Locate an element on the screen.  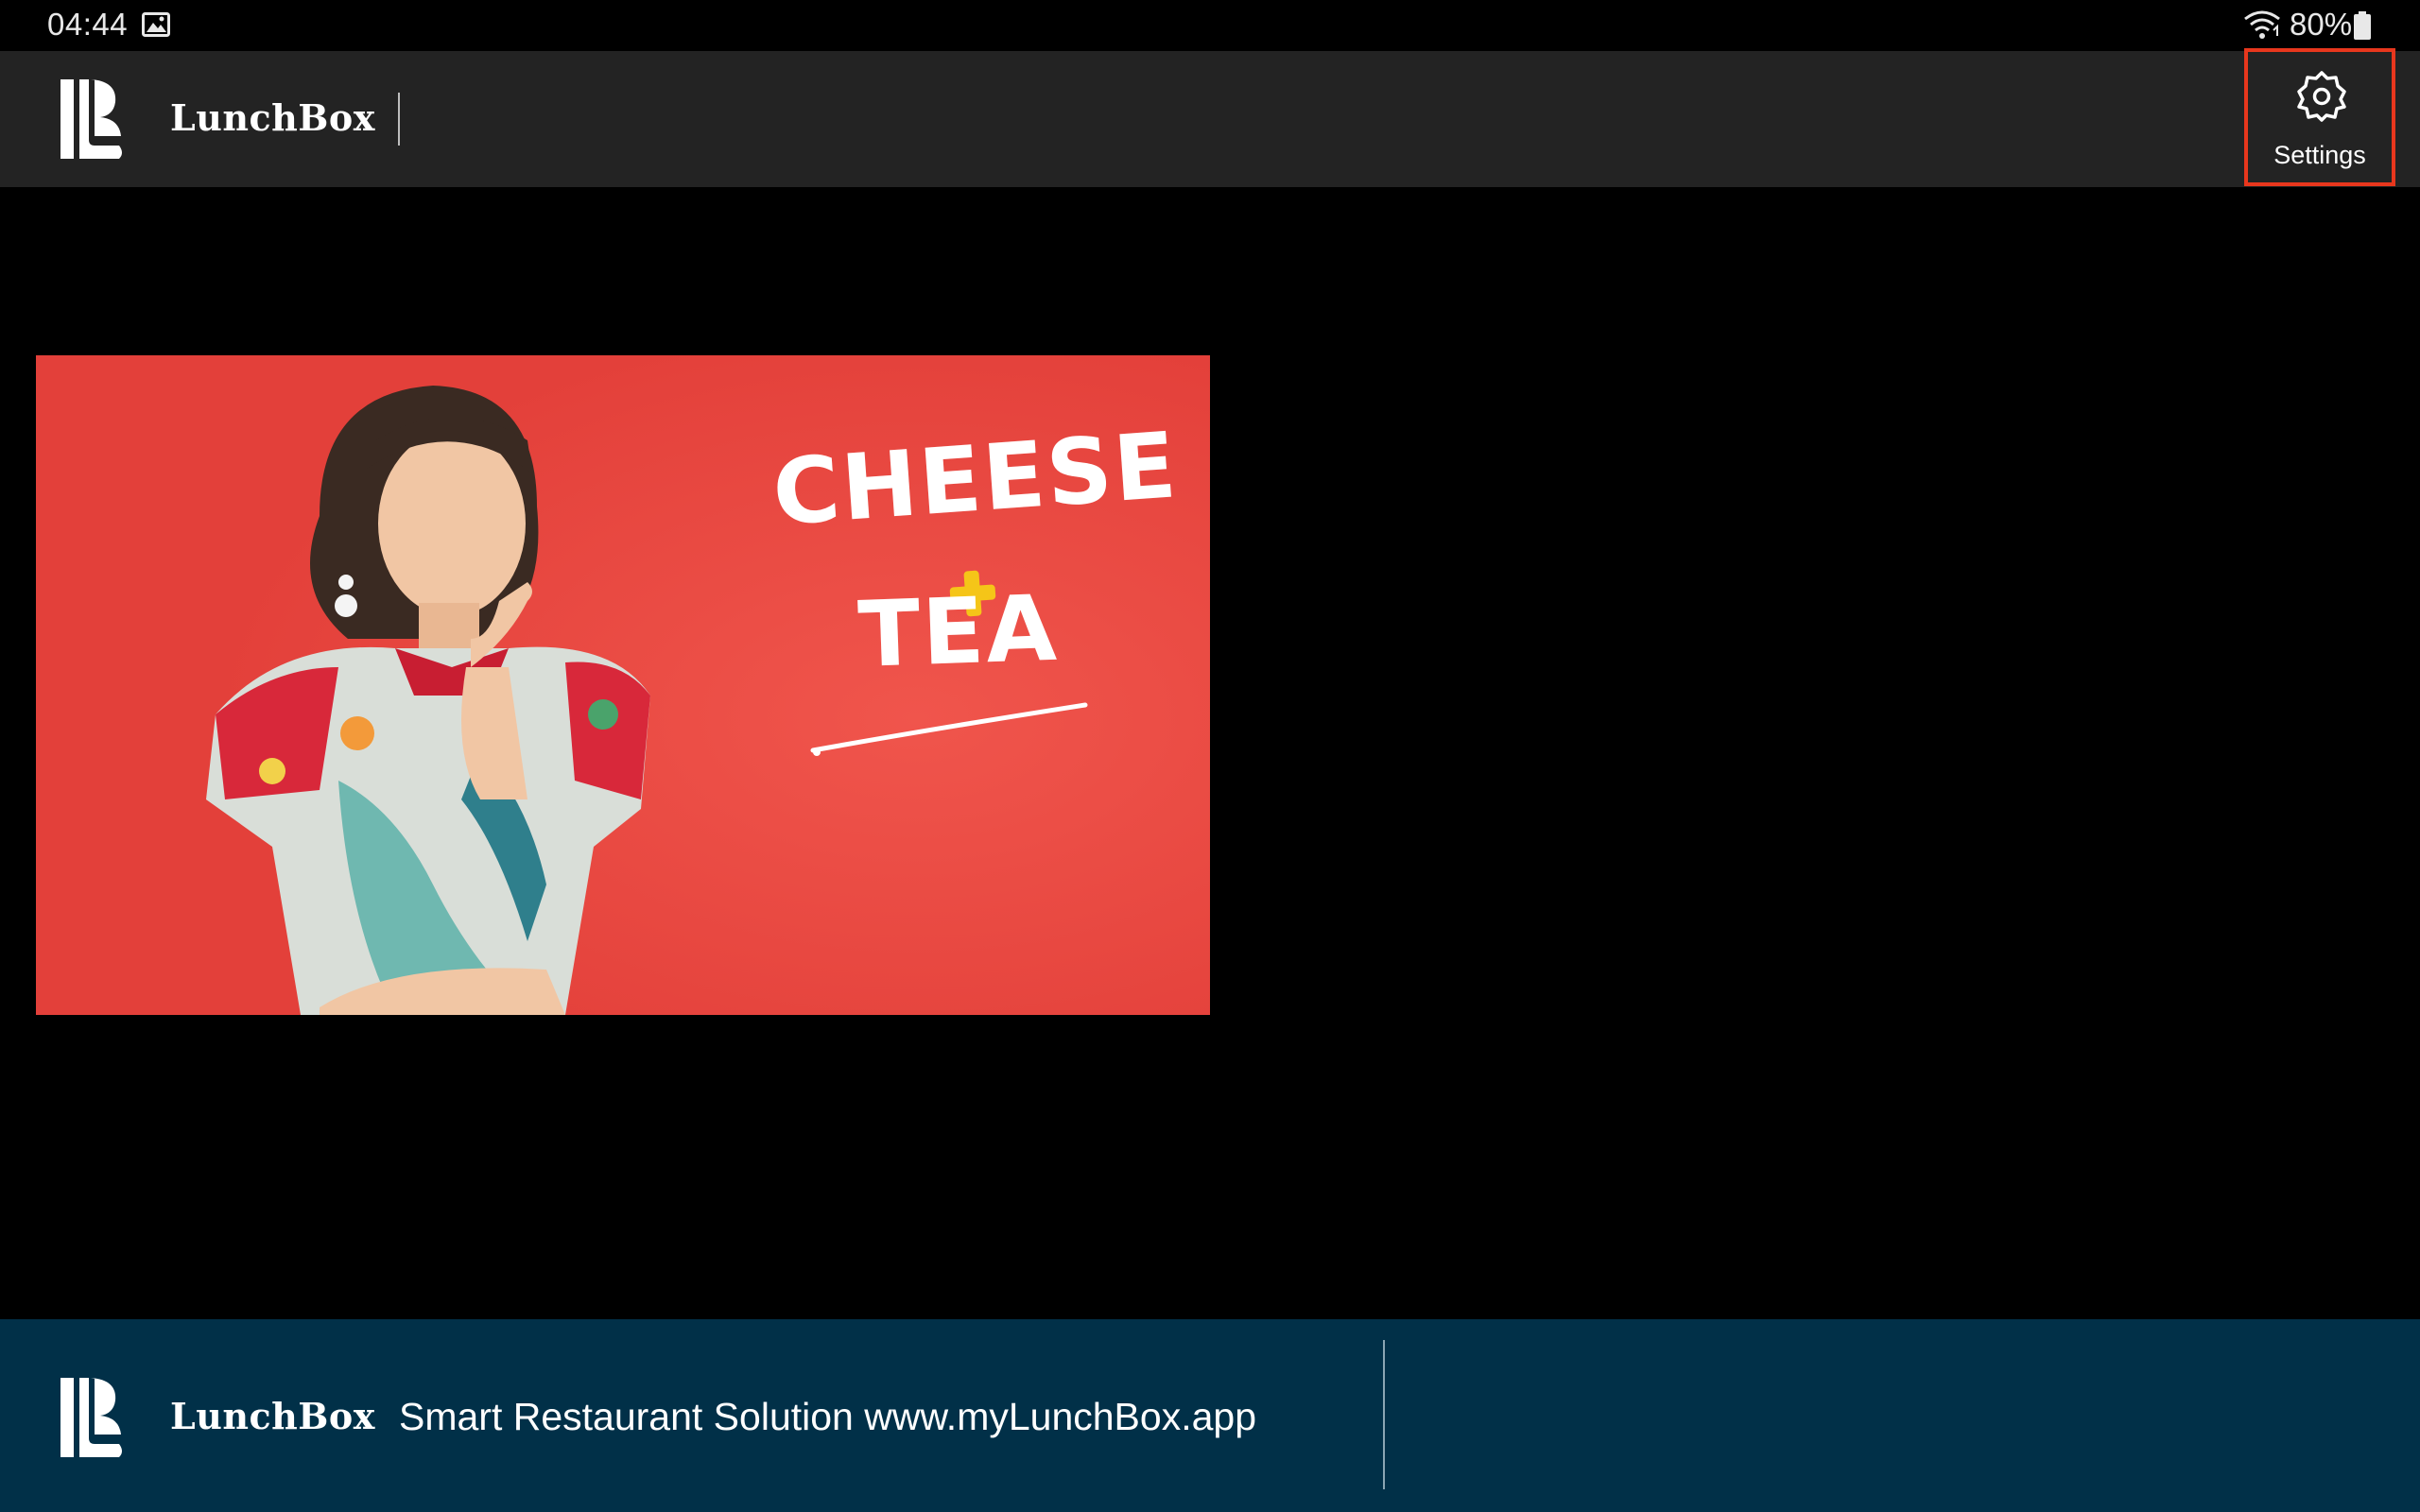
status-time: 04:44 is located at coordinates (88, 24).